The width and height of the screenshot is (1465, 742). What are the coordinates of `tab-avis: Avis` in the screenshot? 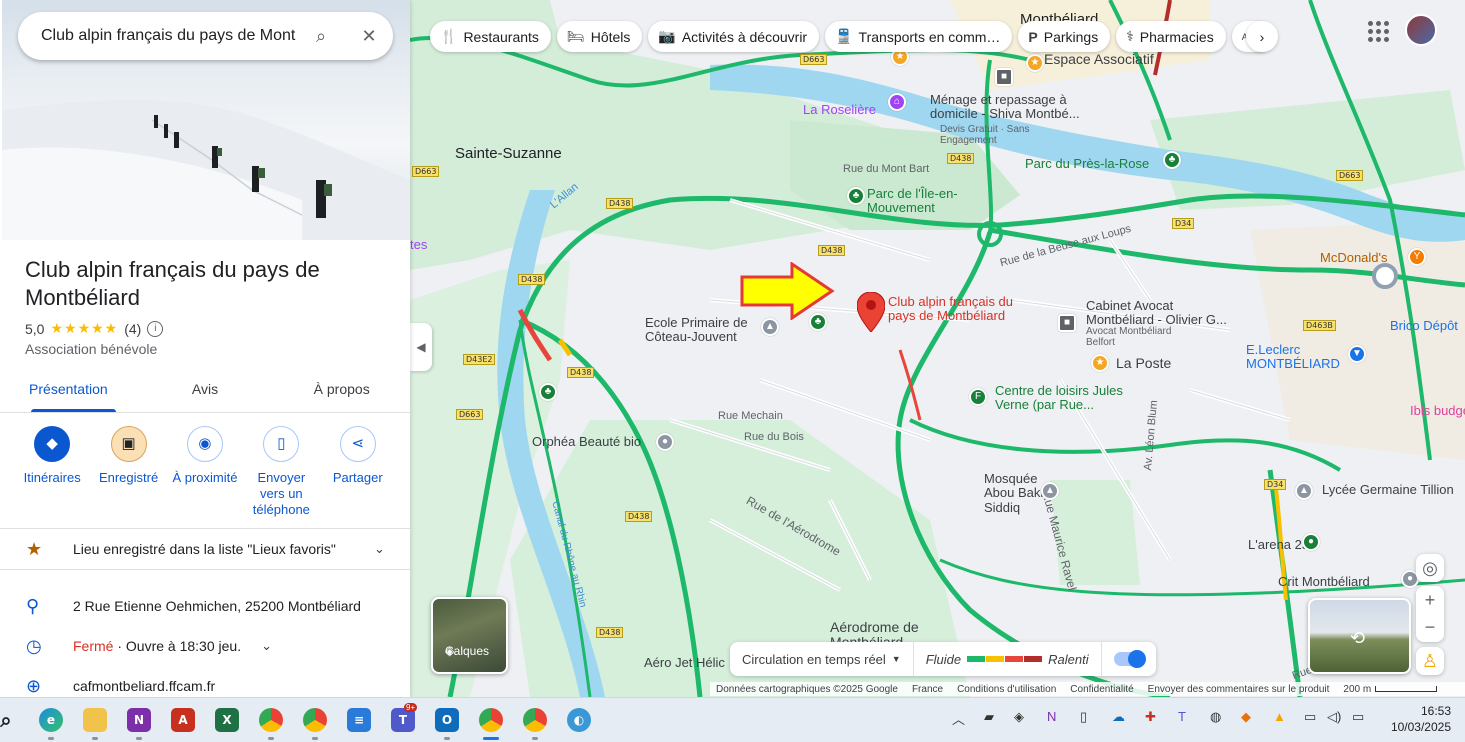 It's located at (205, 391).